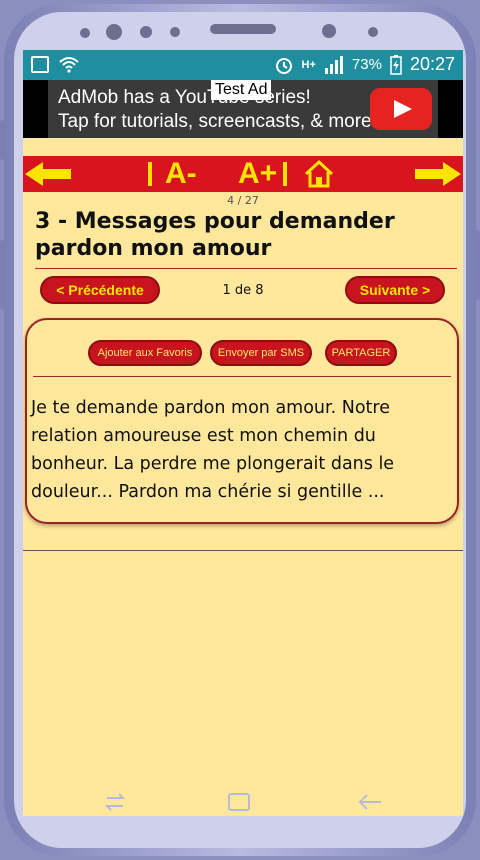 The width and height of the screenshot is (480, 860). I want to click on arrow-right-icon, so click(437, 174).